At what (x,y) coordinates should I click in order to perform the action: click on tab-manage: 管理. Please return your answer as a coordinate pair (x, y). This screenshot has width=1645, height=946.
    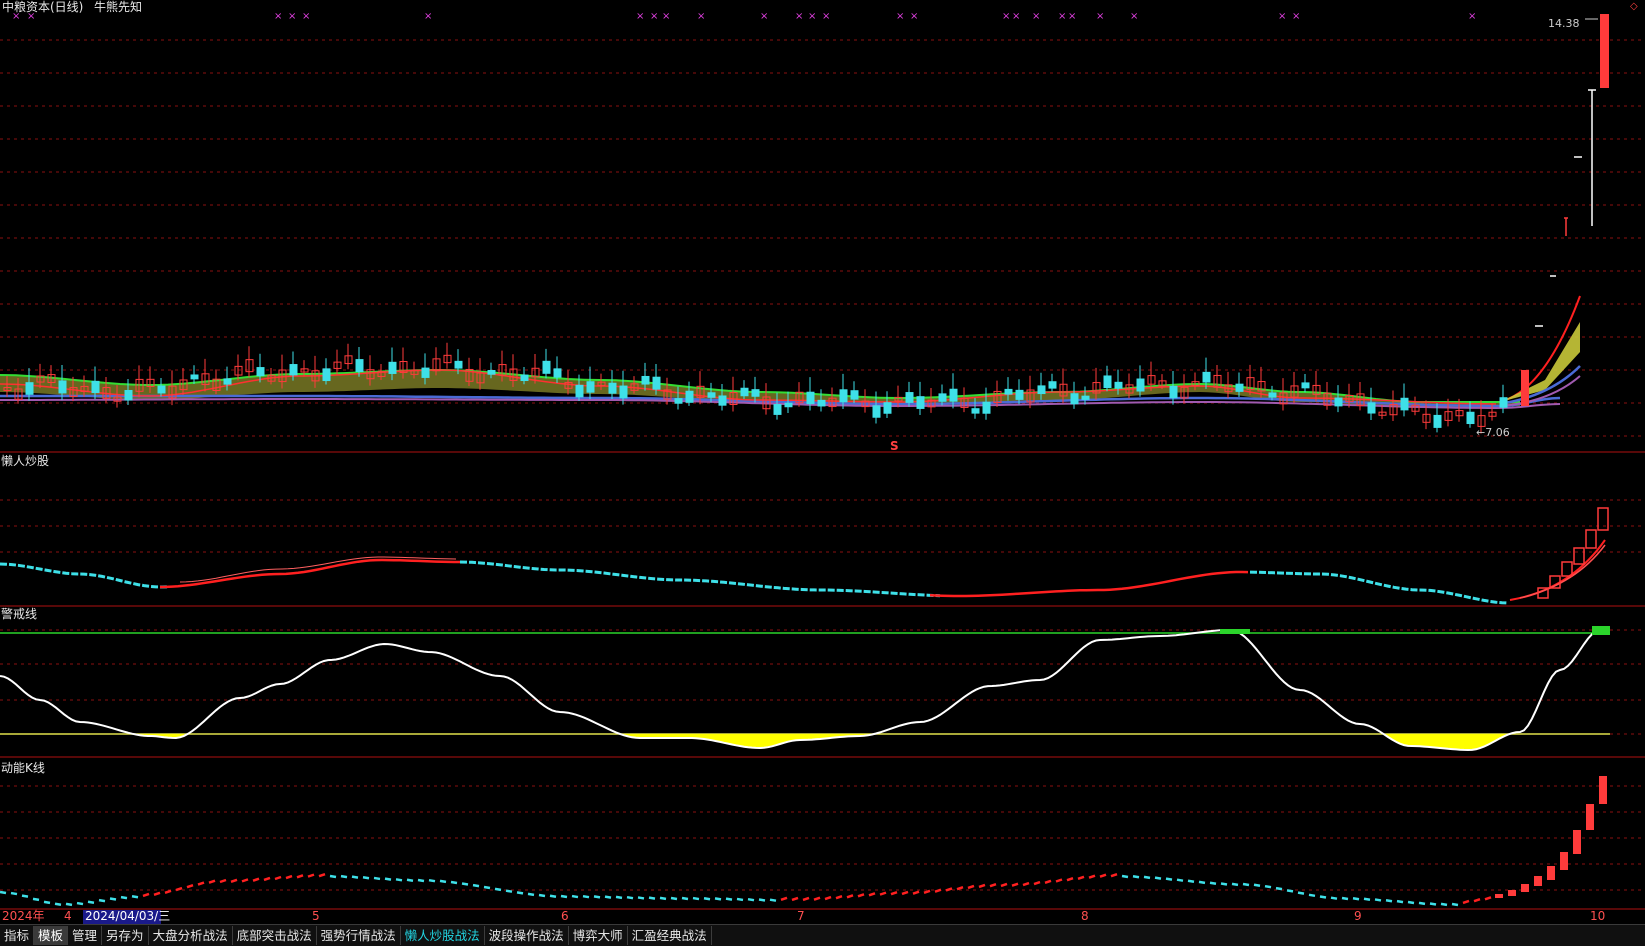
    Looking at the image, I should click on (85, 935).